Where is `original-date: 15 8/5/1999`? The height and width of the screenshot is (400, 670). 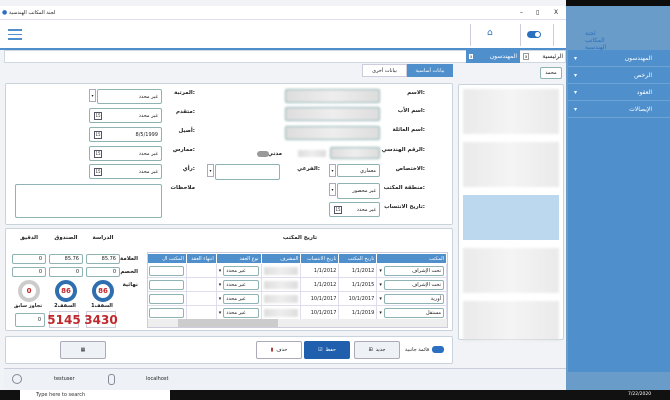 original-date: 15 8/5/1999 is located at coordinates (125, 134).